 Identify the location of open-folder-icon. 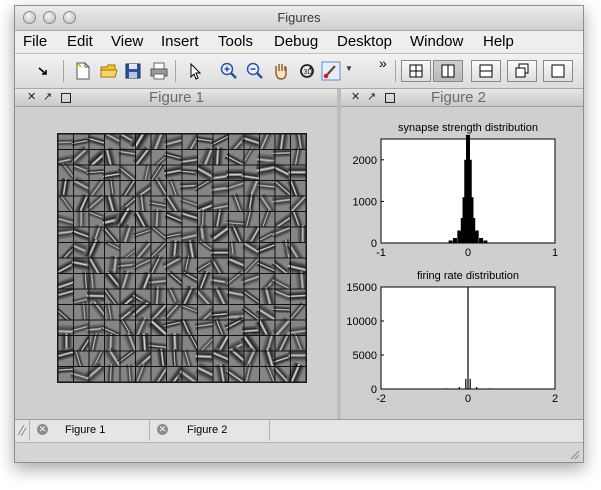
(109, 71).